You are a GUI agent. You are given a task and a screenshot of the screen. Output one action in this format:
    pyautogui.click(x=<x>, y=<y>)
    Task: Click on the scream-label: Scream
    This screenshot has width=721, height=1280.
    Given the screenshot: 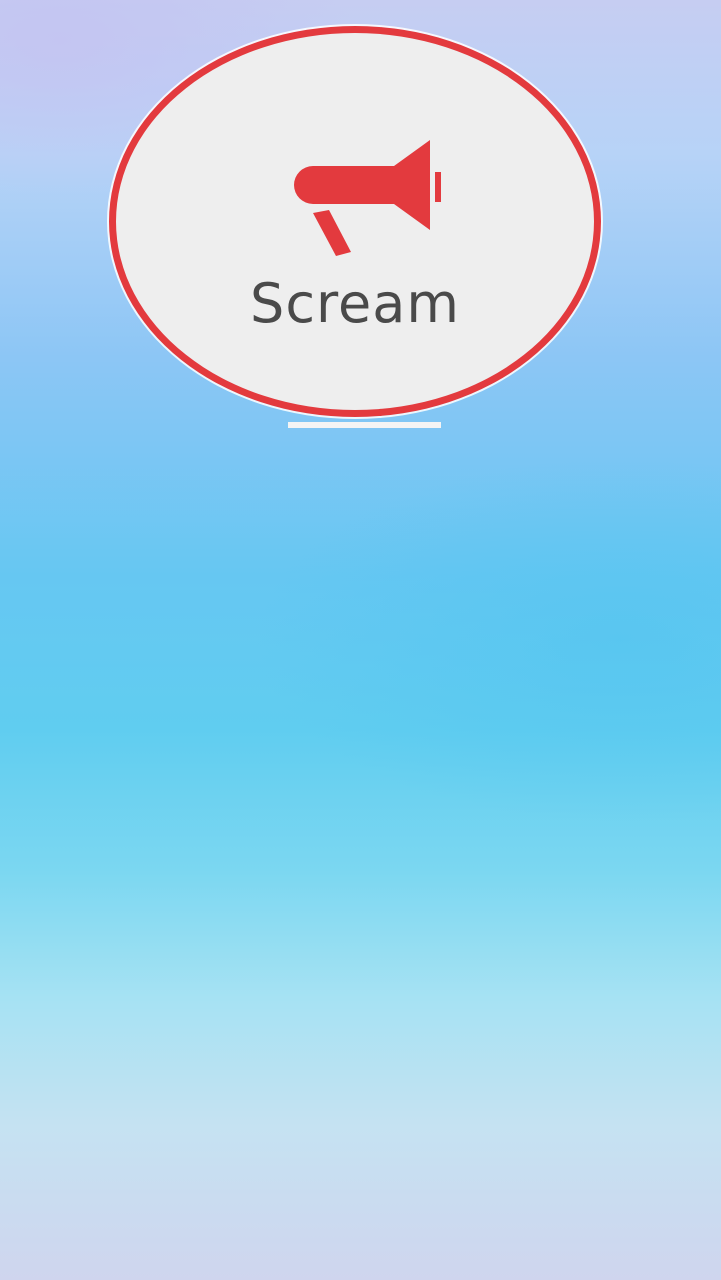 What is the action you would take?
    pyautogui.click(x=355, y=303)
    